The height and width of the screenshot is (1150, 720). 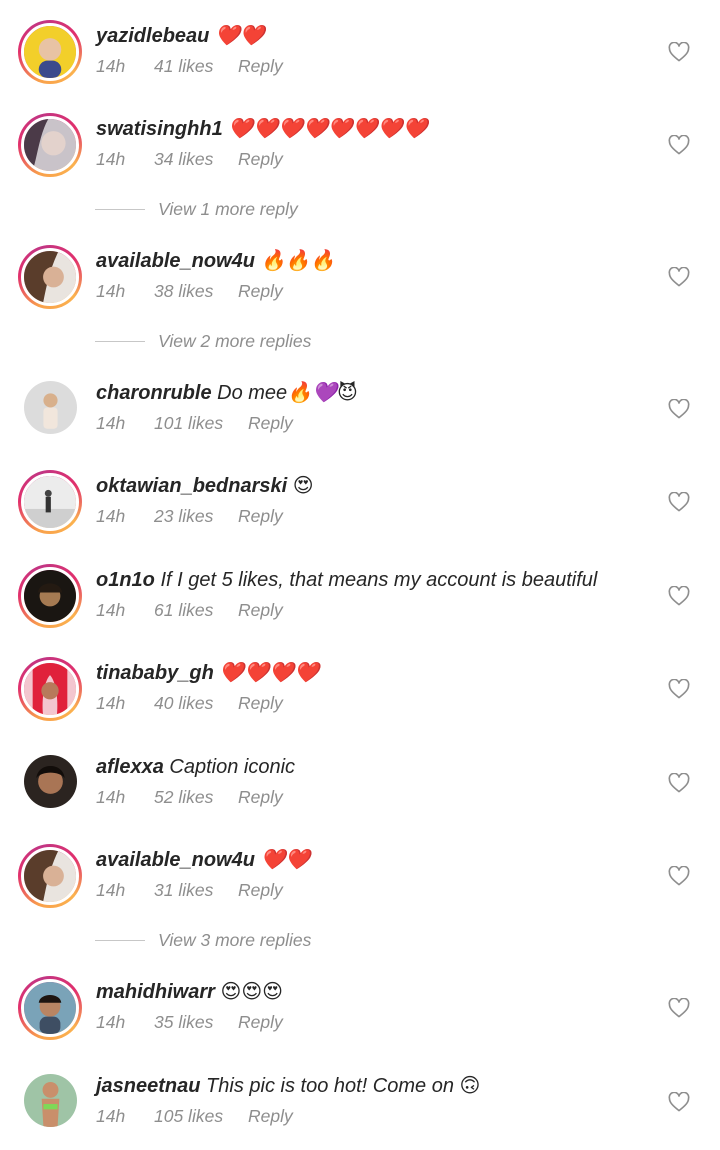 I want to click on comment-text: ❤️❤️❤️❤️❤️❤️❤️❤️, so click(x=328, y=129).